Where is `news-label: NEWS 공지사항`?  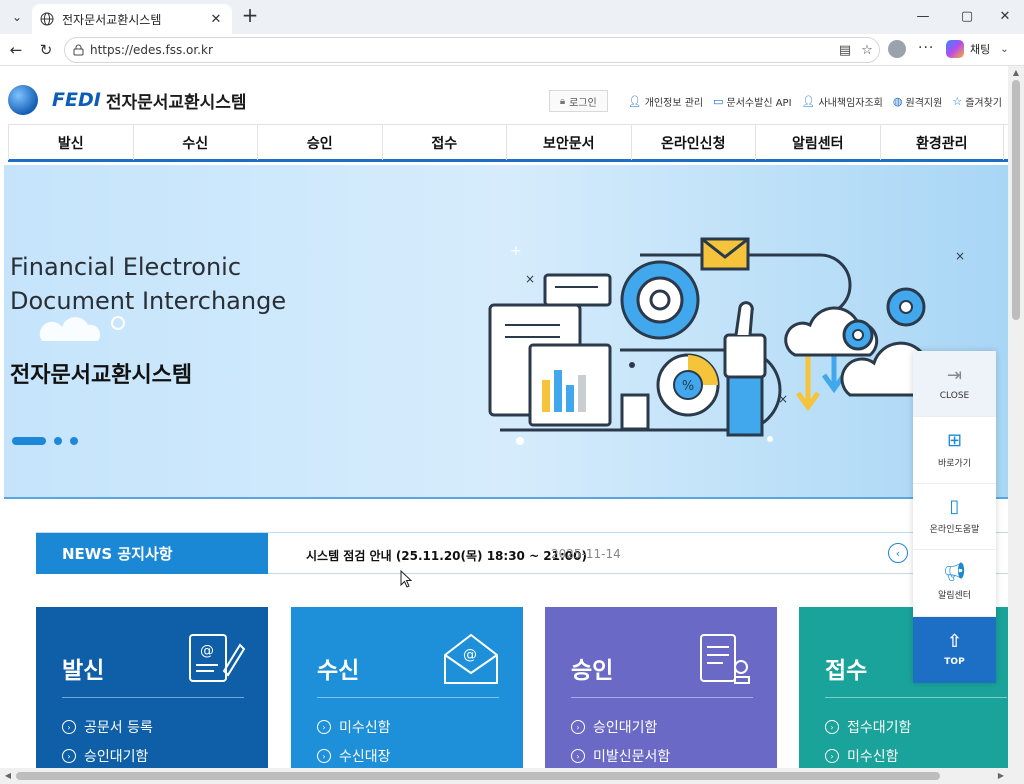 news-label: NEWS 공지사항 is located at coordinates (152, 553).